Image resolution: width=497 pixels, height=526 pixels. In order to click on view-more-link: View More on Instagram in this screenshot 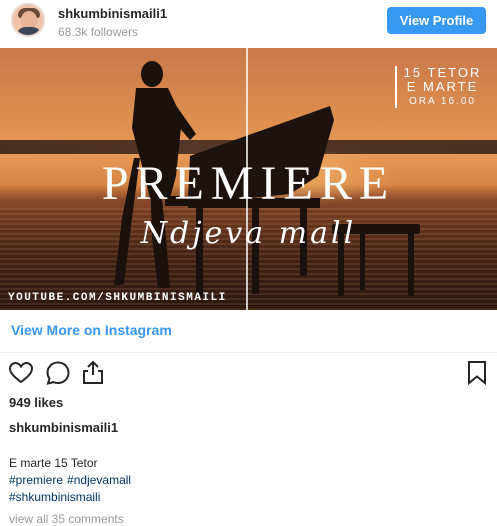, I will do `click(91, 330)`.